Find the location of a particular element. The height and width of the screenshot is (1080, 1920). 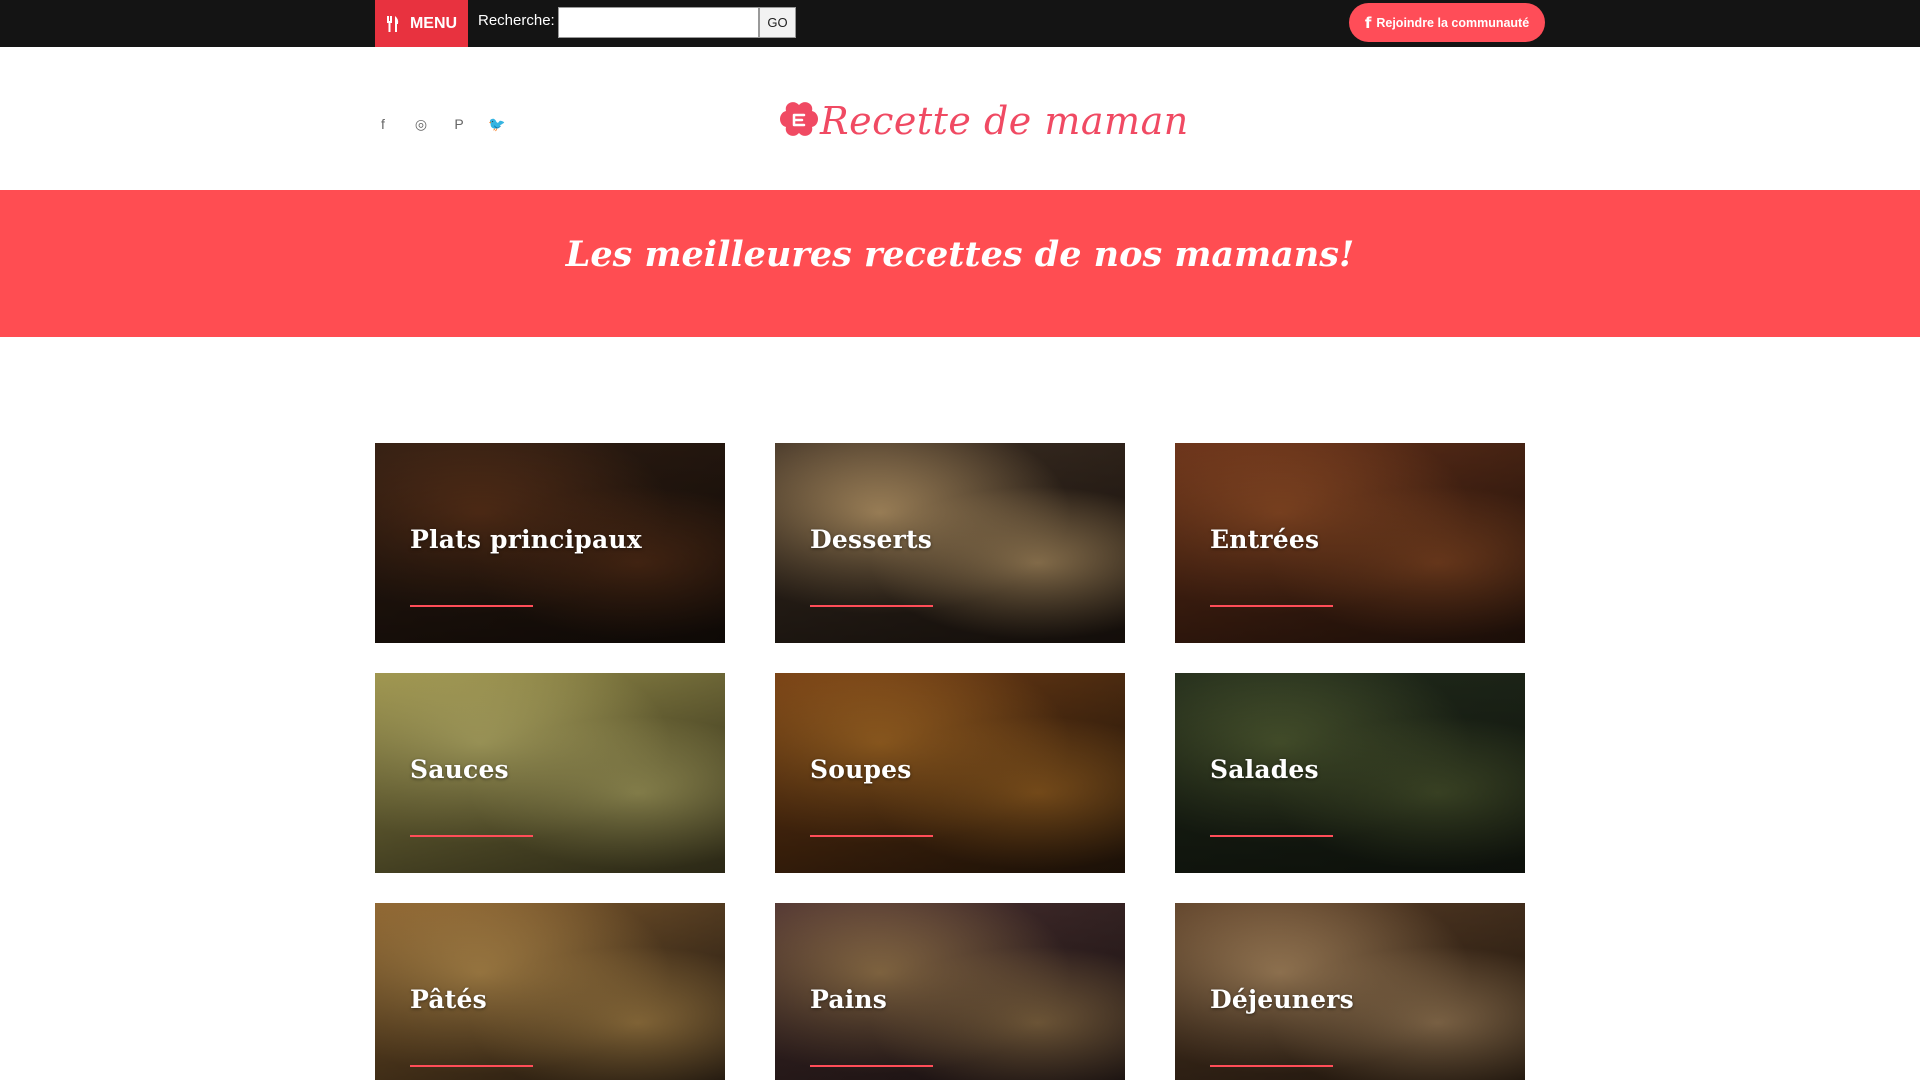

utensils-icon is located at coordinates (392, 23).